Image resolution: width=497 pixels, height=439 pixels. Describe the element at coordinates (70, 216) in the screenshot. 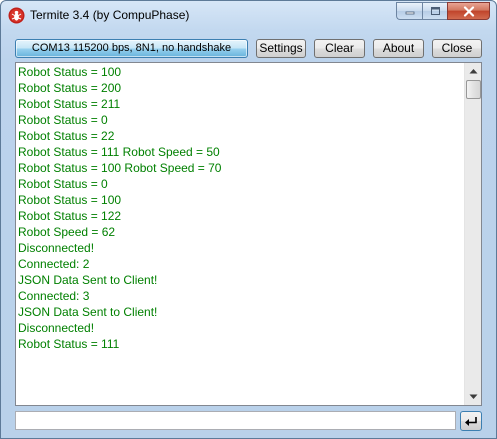

I see `log-line: Robot Status = 122` at that location.